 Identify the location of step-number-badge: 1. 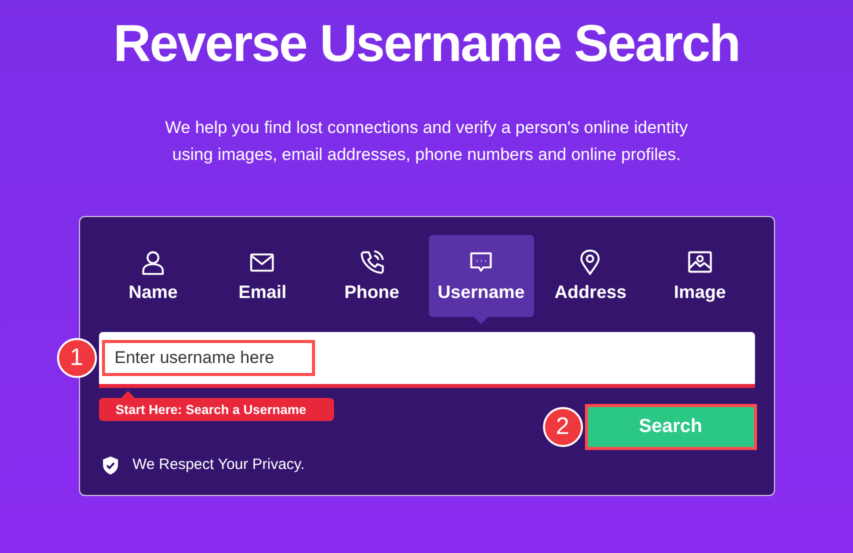
(76, 358).